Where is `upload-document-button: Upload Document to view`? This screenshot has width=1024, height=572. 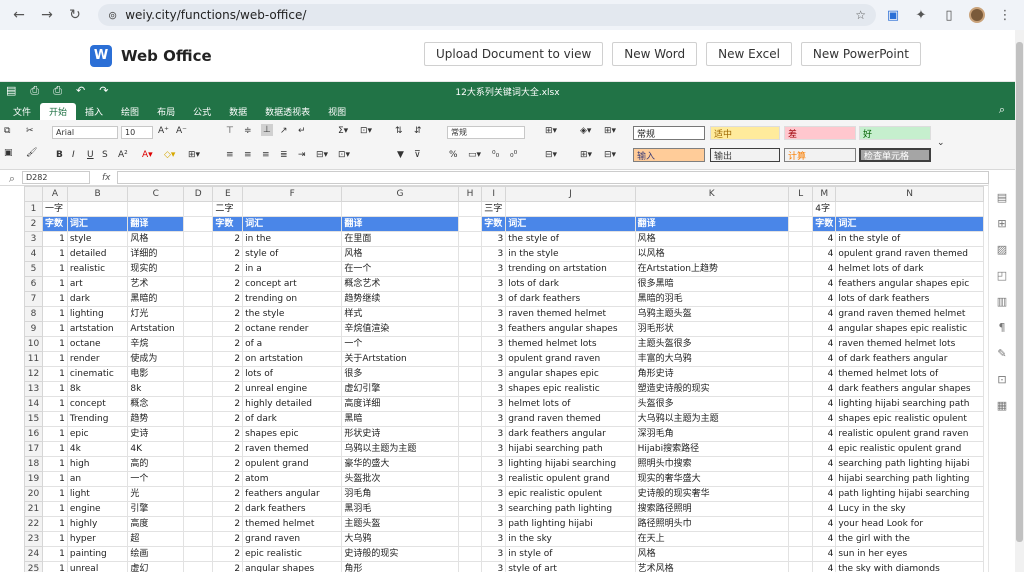
upload-document-button: Upload Document to view is located at coordinates (513, 54).